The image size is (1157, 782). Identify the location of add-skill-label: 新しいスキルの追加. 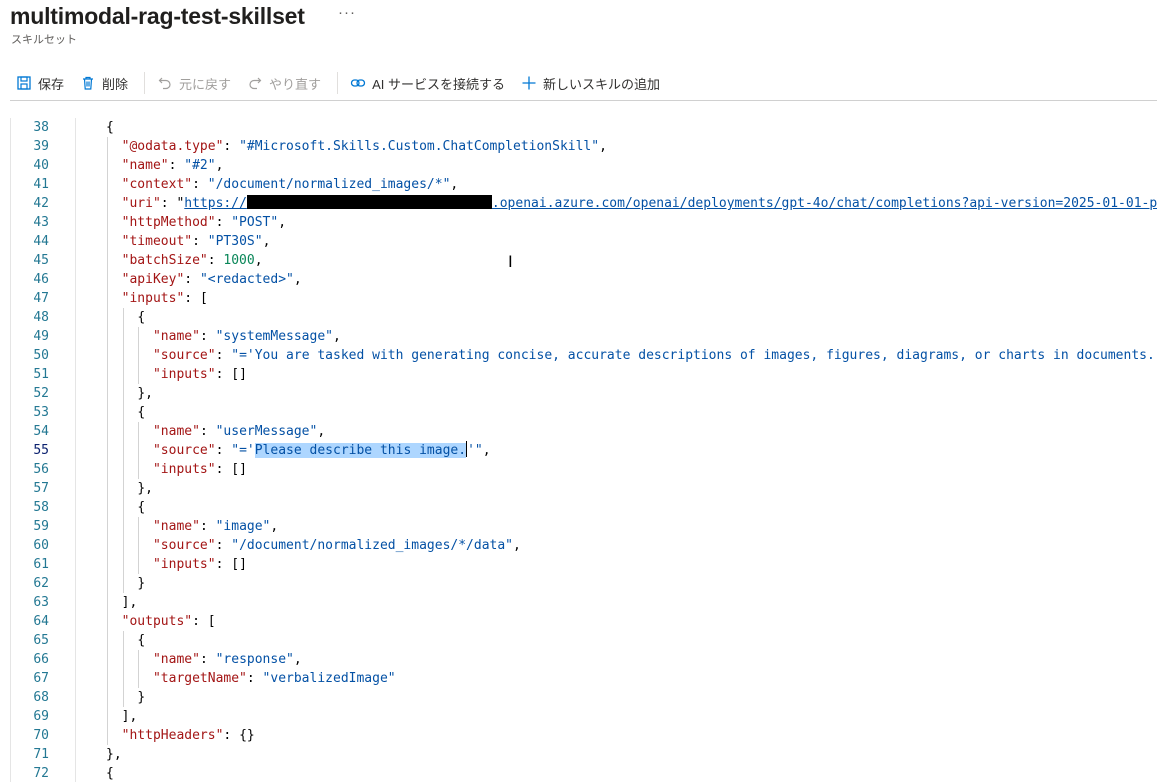
(601, 84).